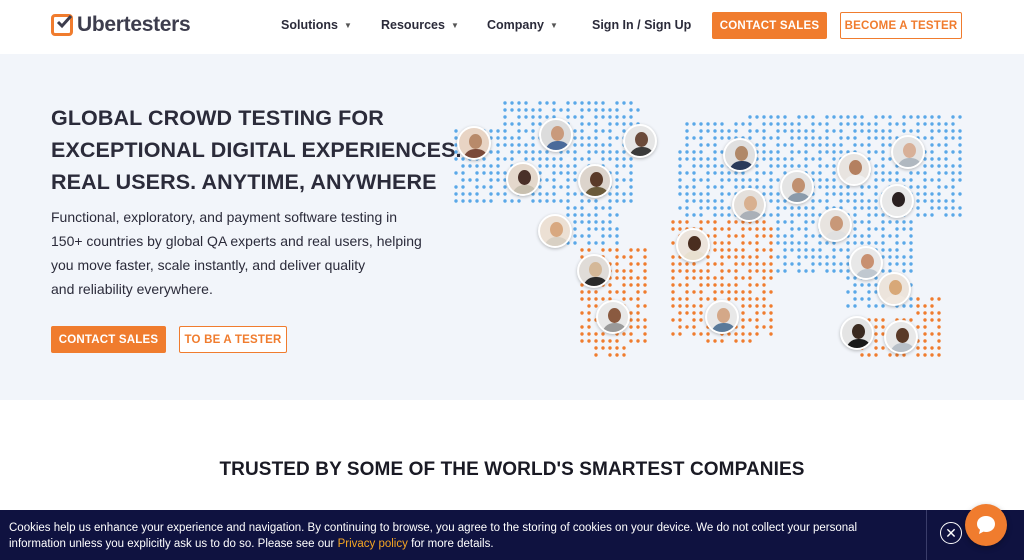  I want to click on close-icon: ✕, so click(951, 533).